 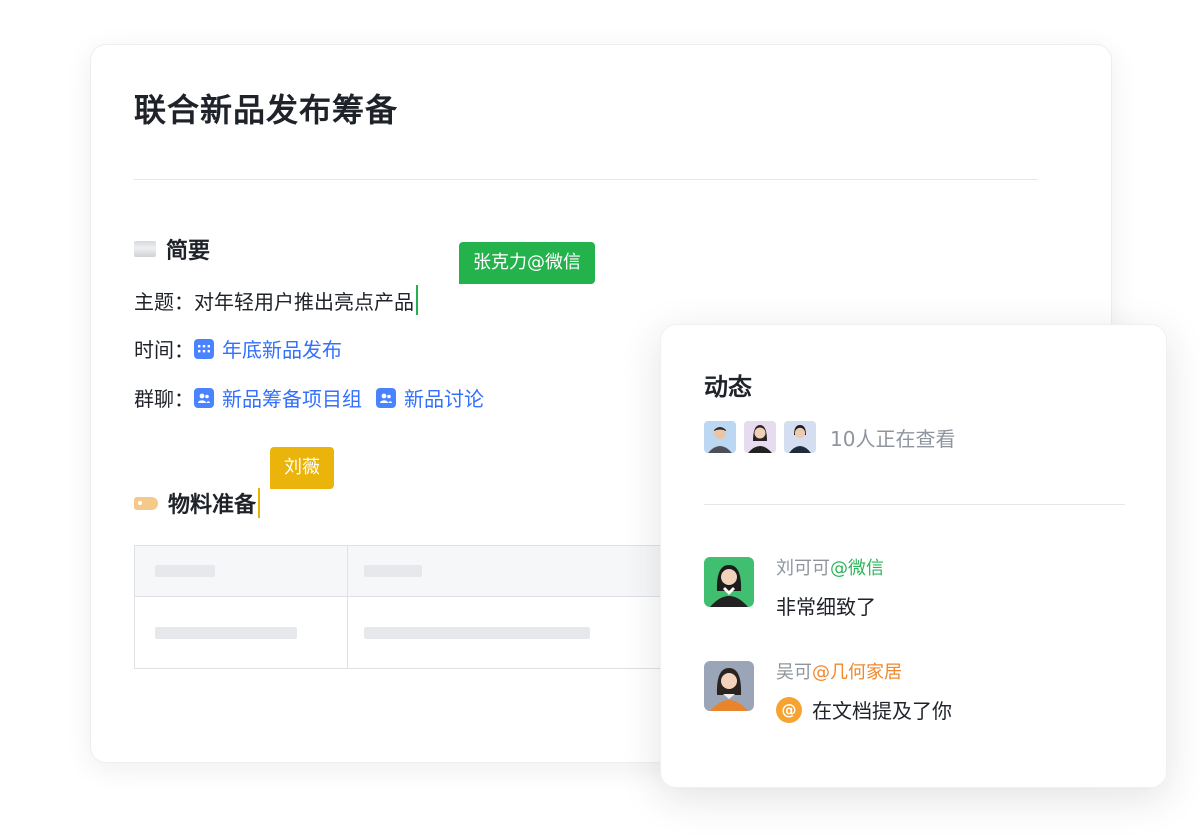 What do you see at coordinates (302, 468) in the screenshot?
I see `collaborator-flag-yellow: 刘薇` at bounding box center [302, 468].